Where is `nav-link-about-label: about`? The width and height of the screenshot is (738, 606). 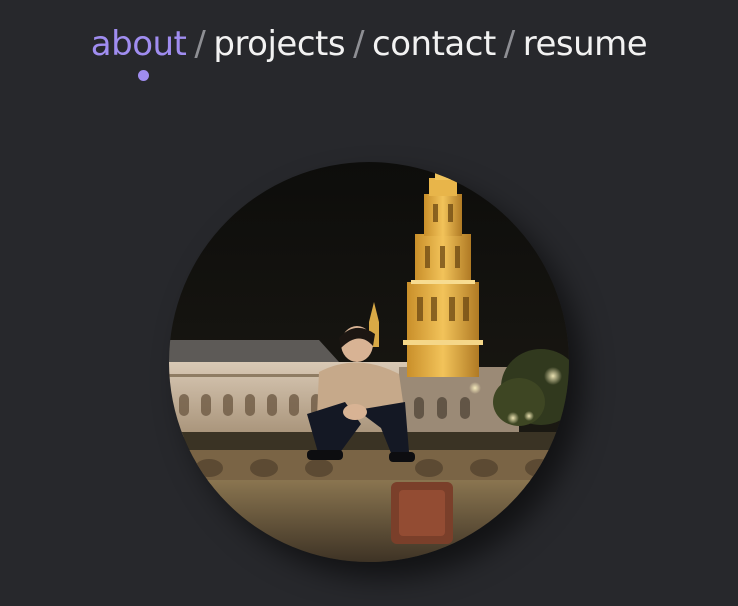 nav-link-about-label: about is located at coordinates (138, 44).